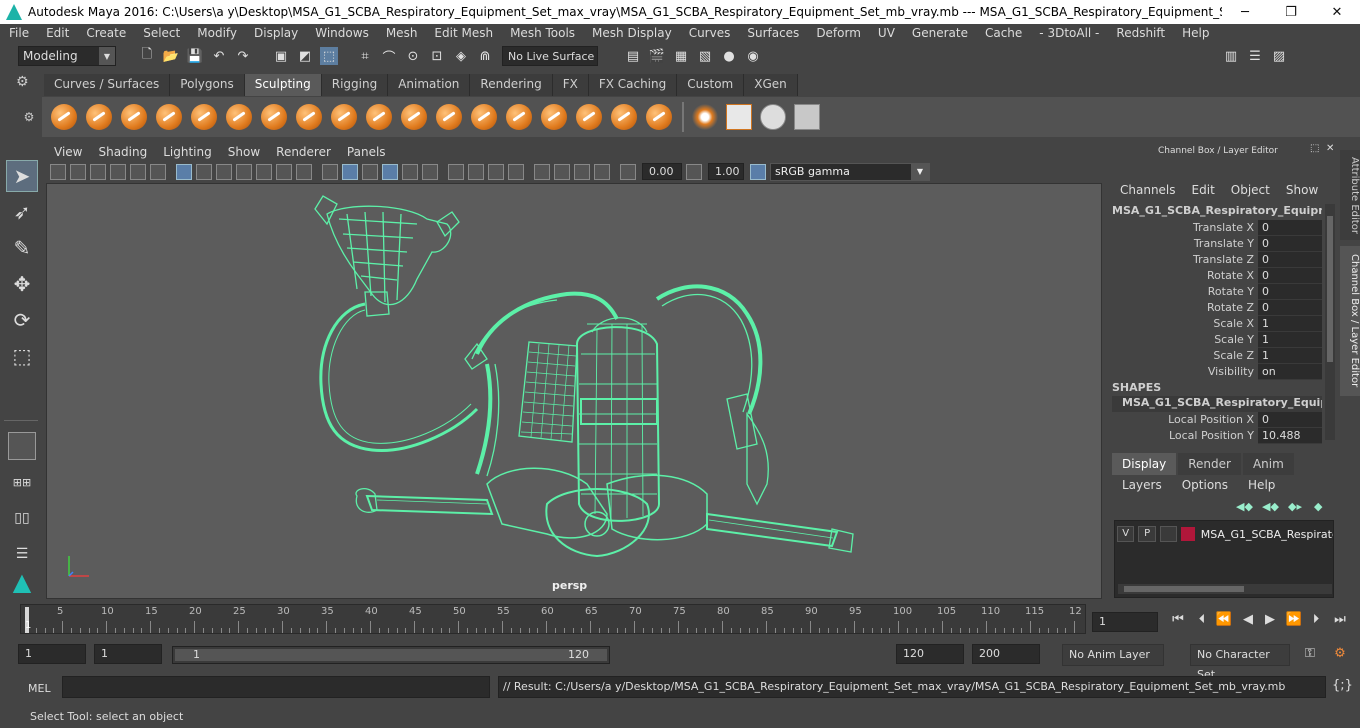  Describe the element at coordinates (171, 56) in the screenshot. I see `open-scene-icon: 📂` at that location.